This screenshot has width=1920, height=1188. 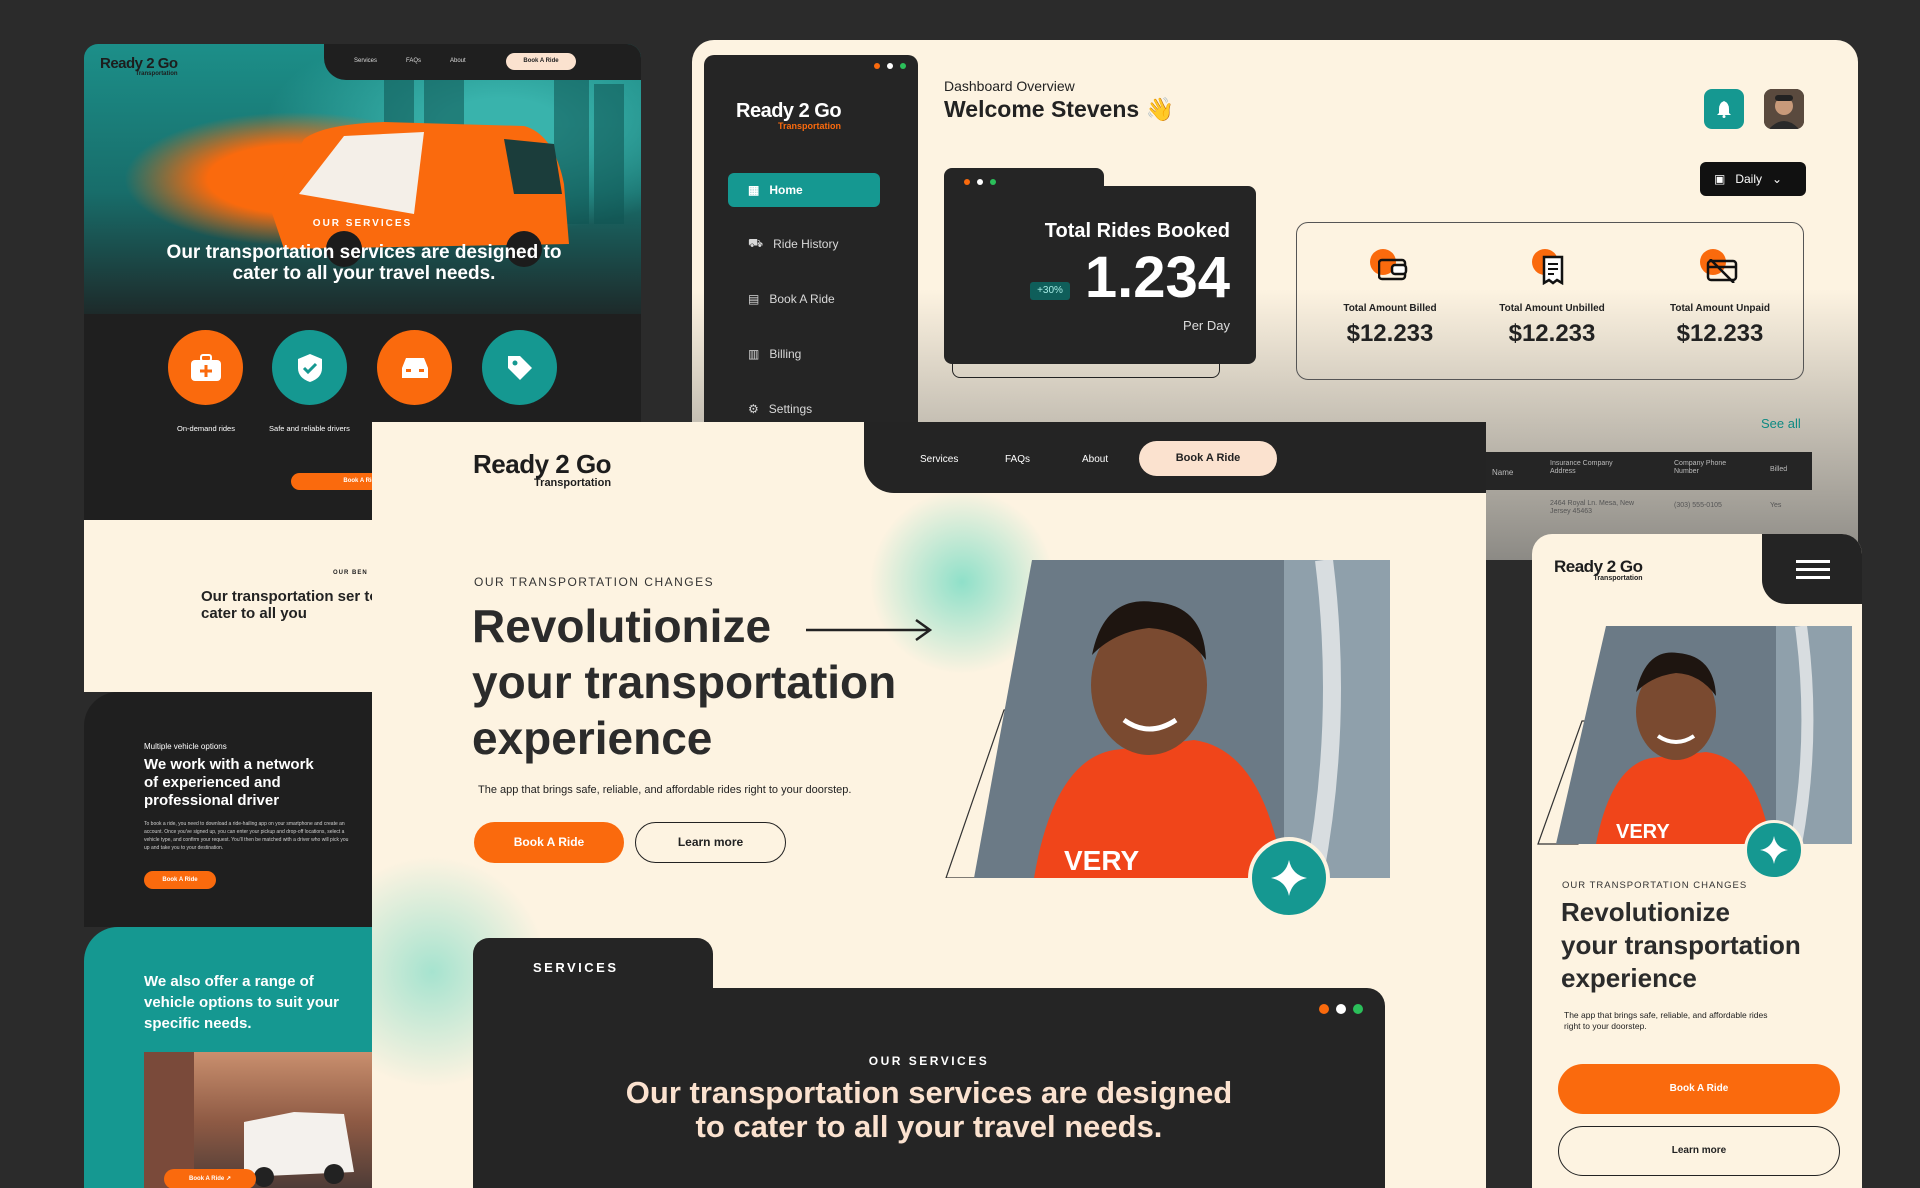 I want to click on table-header-cell: Billed, so click(x=1779, y=469).